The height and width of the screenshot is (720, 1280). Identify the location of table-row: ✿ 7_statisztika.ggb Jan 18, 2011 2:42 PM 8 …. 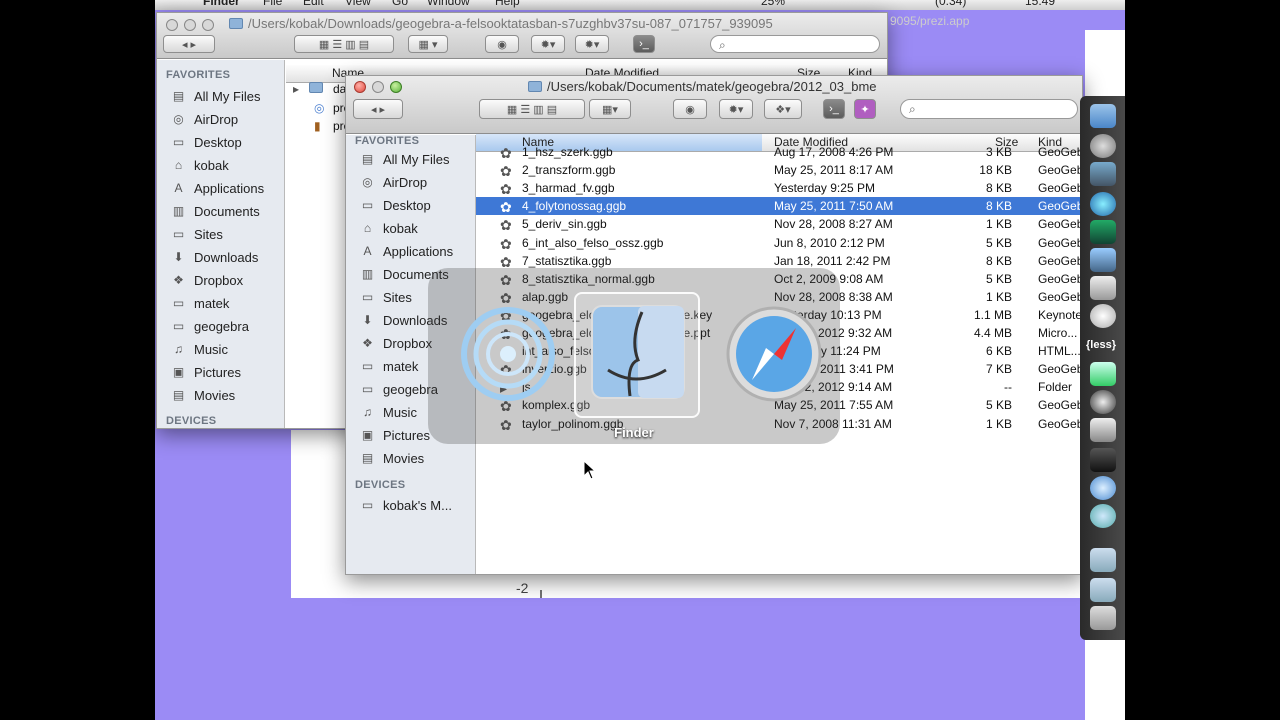
(779, 261).